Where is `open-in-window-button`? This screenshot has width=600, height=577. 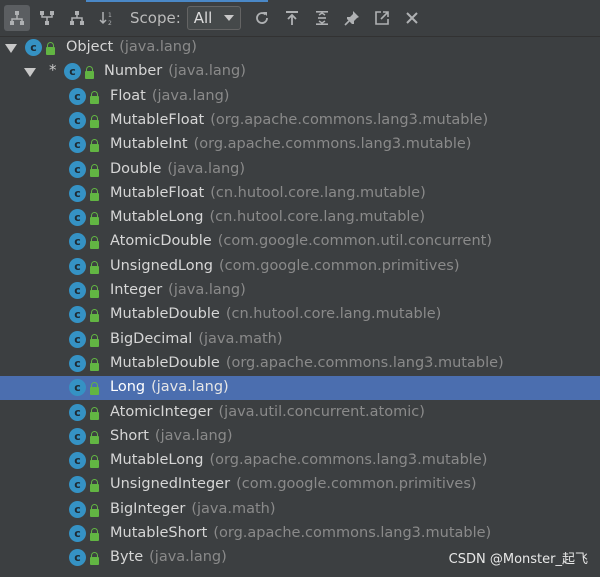 open-in-window-button is located at coordinates (382, 18).